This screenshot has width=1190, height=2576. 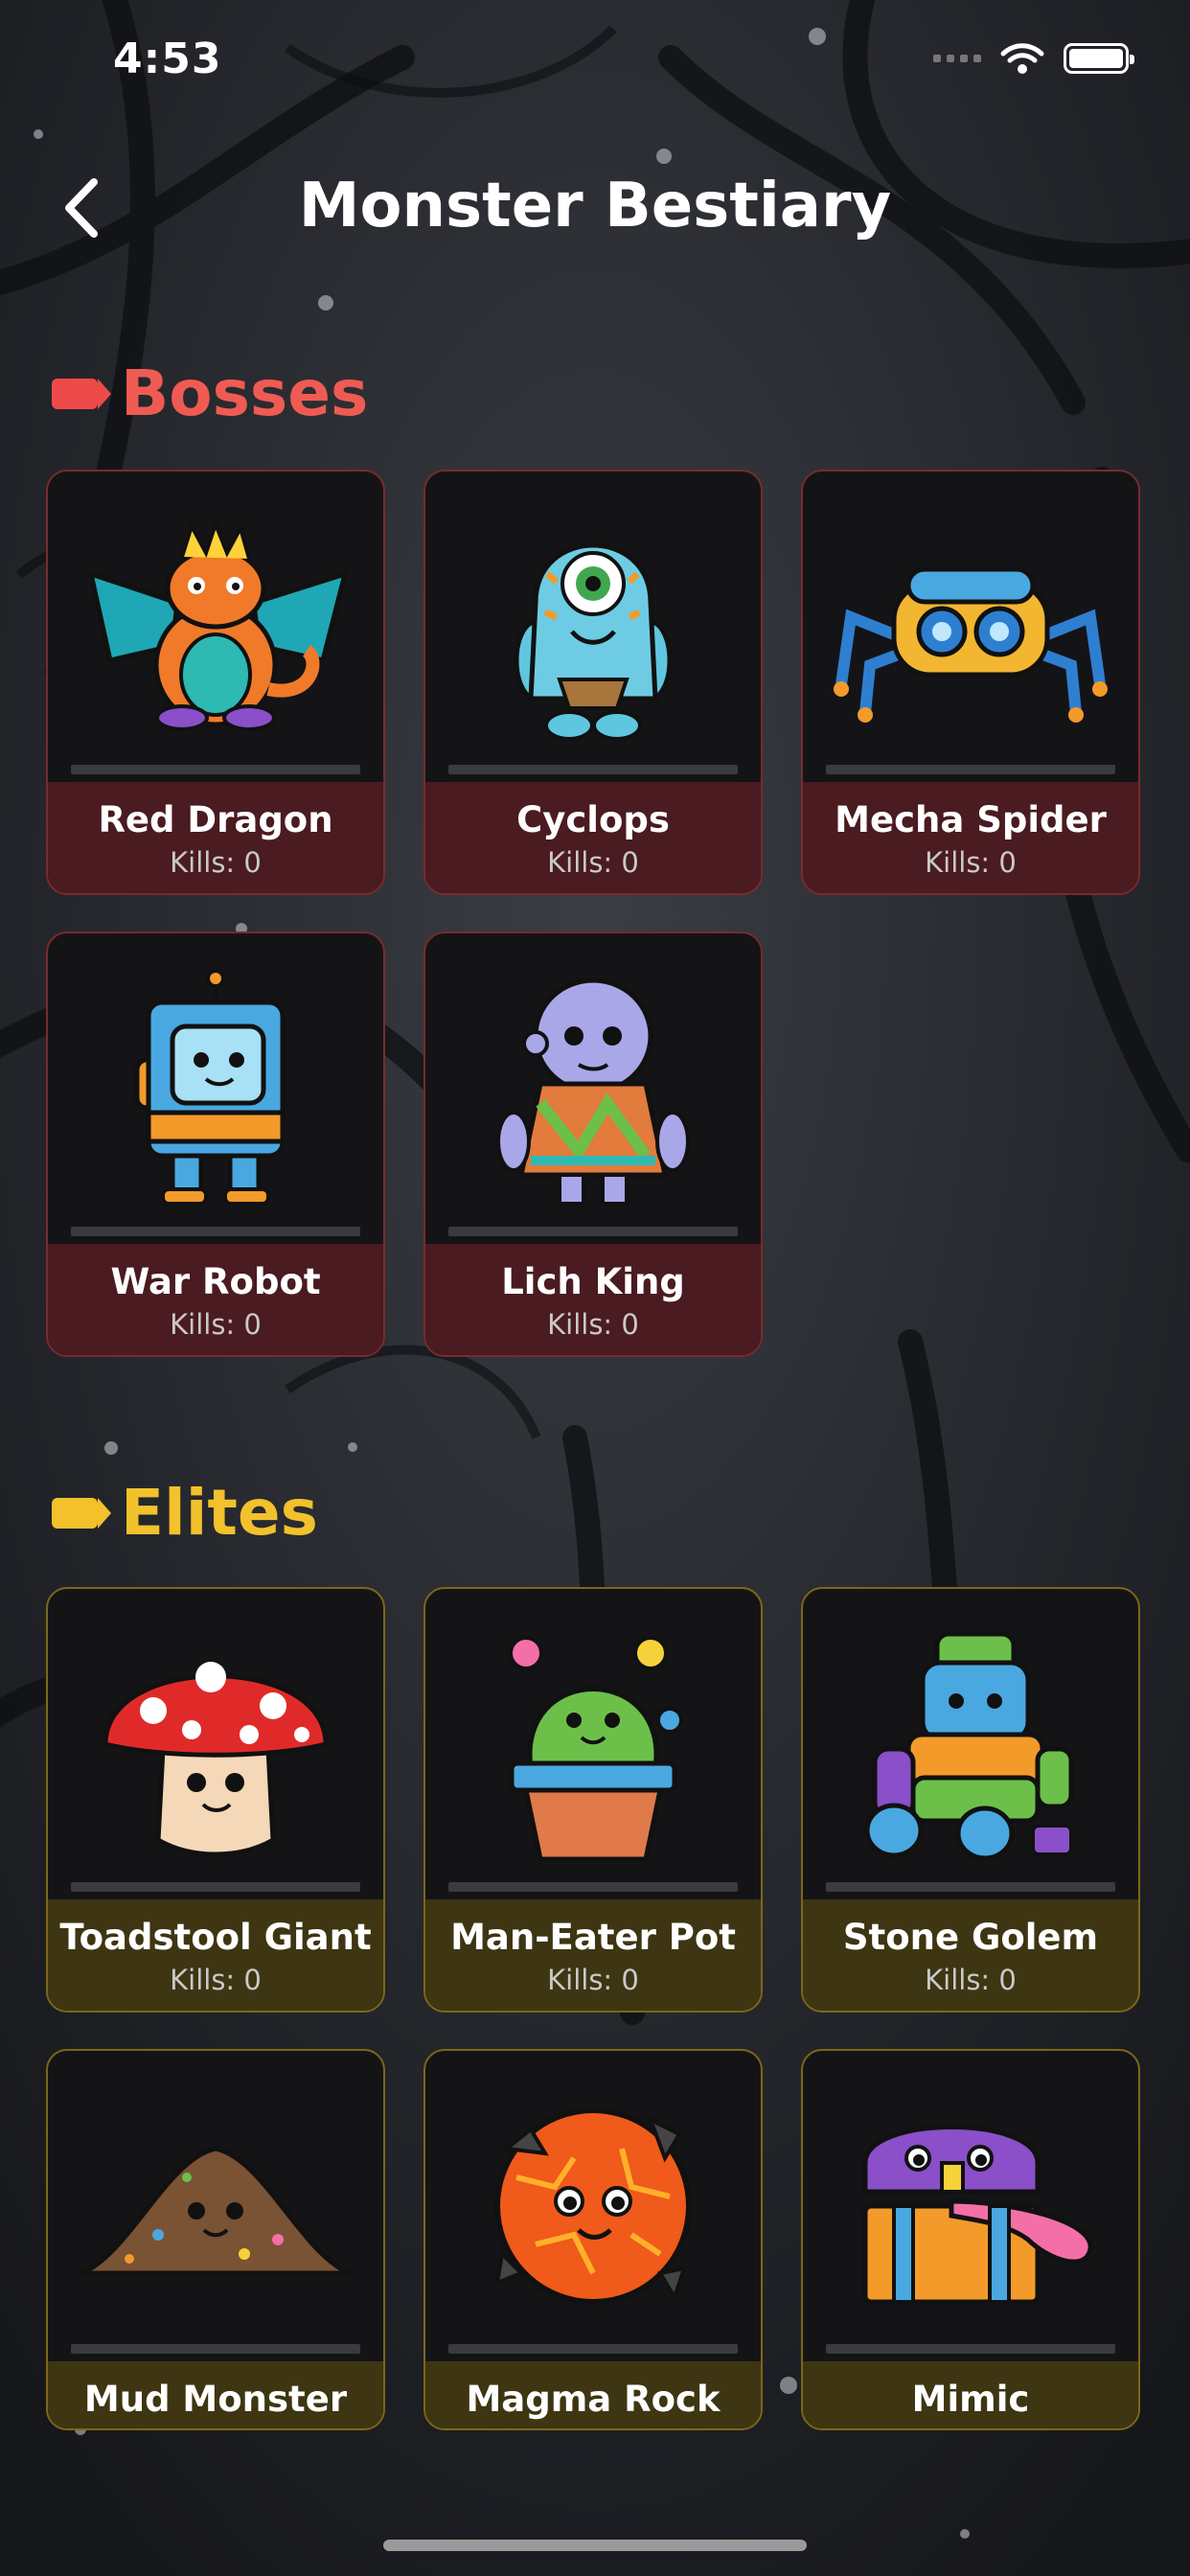 What do you see at coordinates (593, 2206) in the screenshot?
I see `magma-rock-icon` at bounding box center [593, 2206].